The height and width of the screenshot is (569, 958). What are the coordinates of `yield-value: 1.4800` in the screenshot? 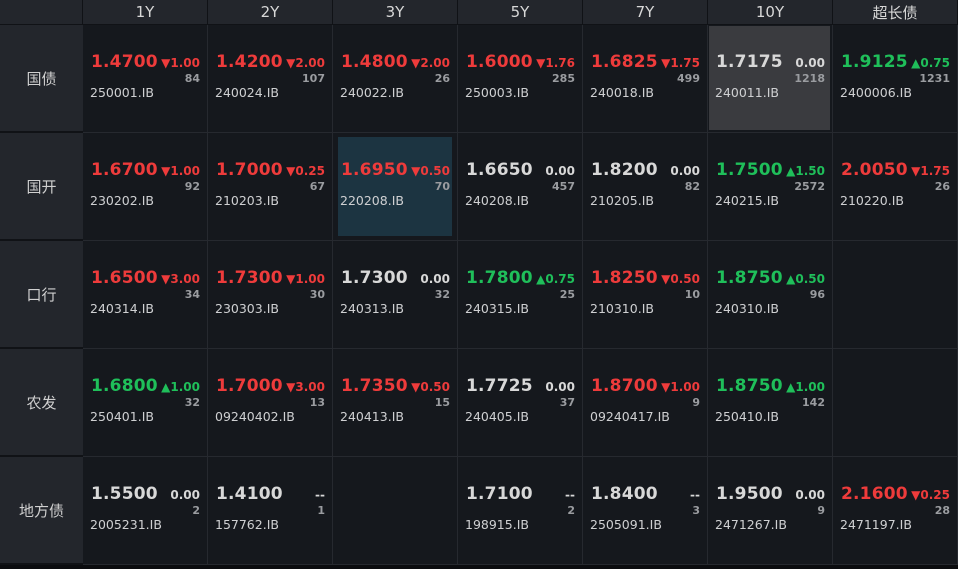 It's located at (374, 62).